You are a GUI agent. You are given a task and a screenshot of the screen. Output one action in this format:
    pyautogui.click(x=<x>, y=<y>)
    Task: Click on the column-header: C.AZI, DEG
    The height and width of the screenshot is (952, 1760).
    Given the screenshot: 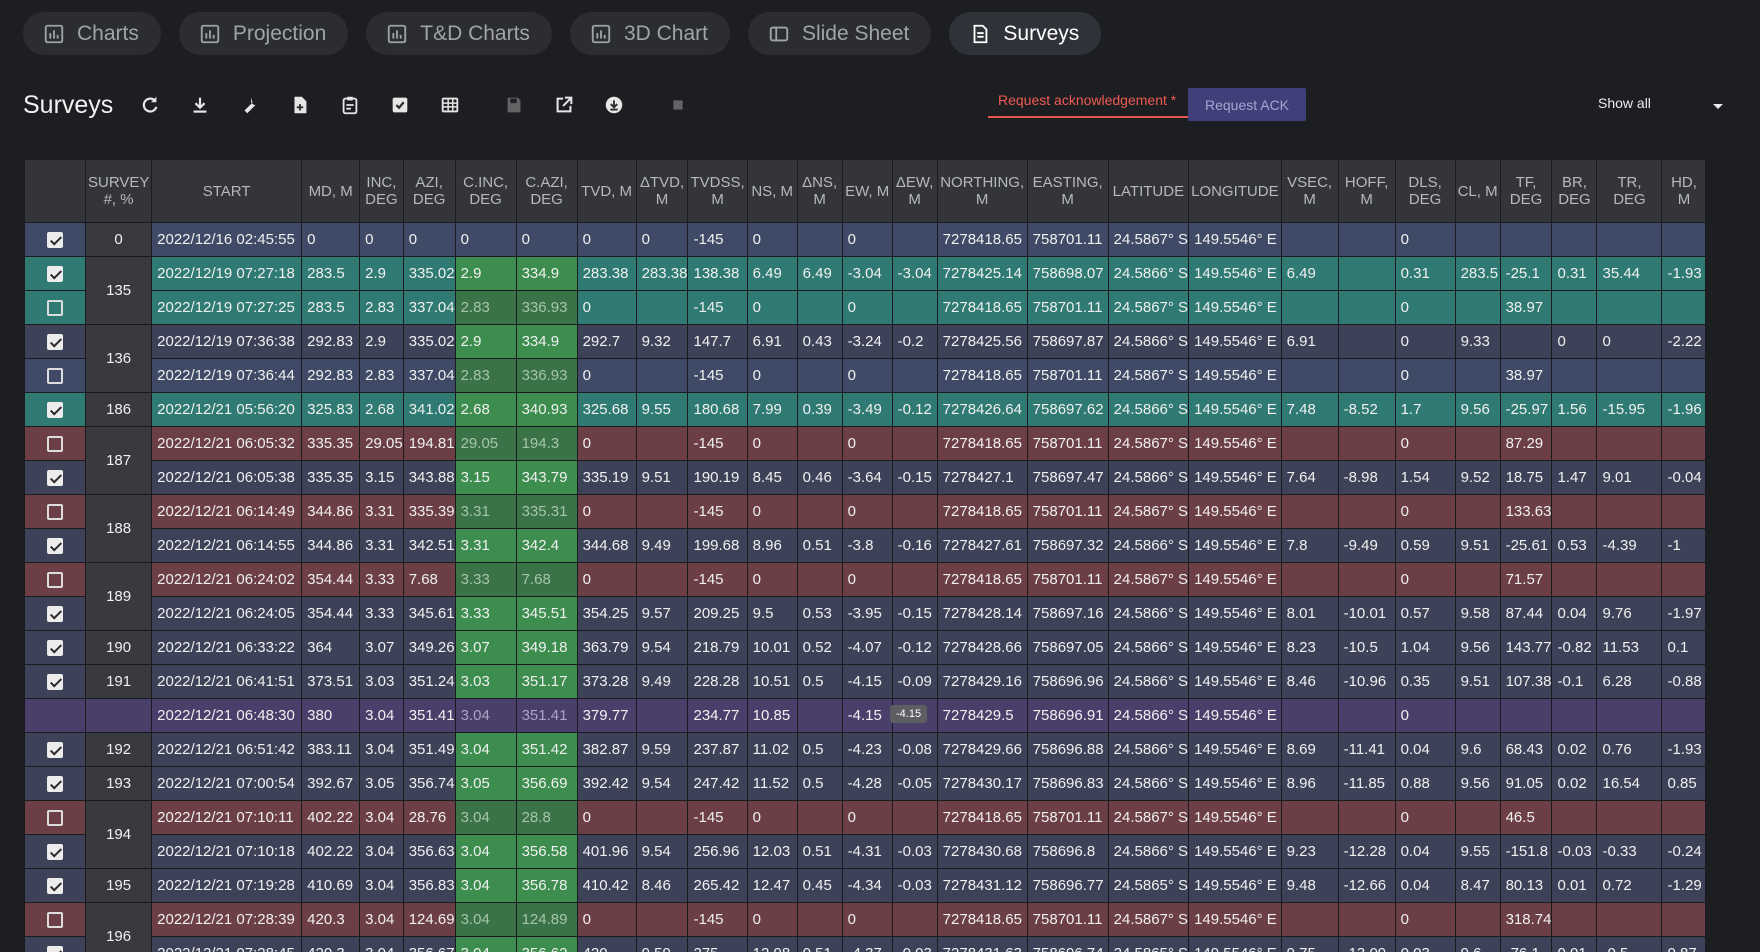 What is the action you would take?
    pyautogui.click(x=546, y=191)
    